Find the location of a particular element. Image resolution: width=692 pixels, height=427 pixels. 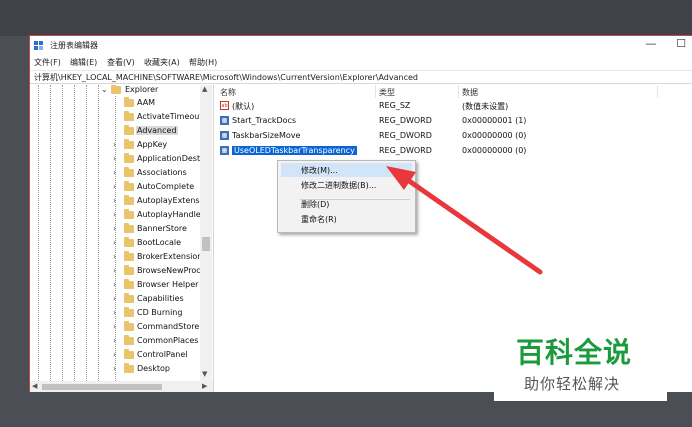

watermark-title: 百科全说 is located at coordinates (574, 352).